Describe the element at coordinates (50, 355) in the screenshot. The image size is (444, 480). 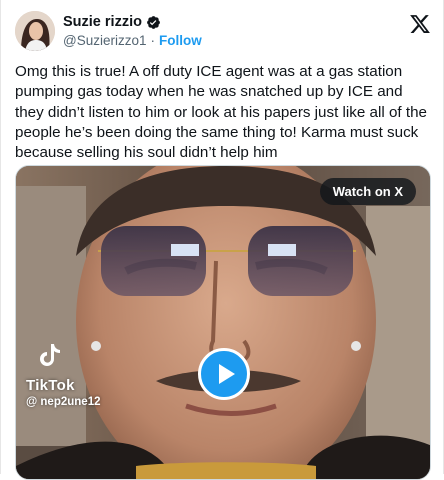
I see `tiktok-logo-icon` at that location.